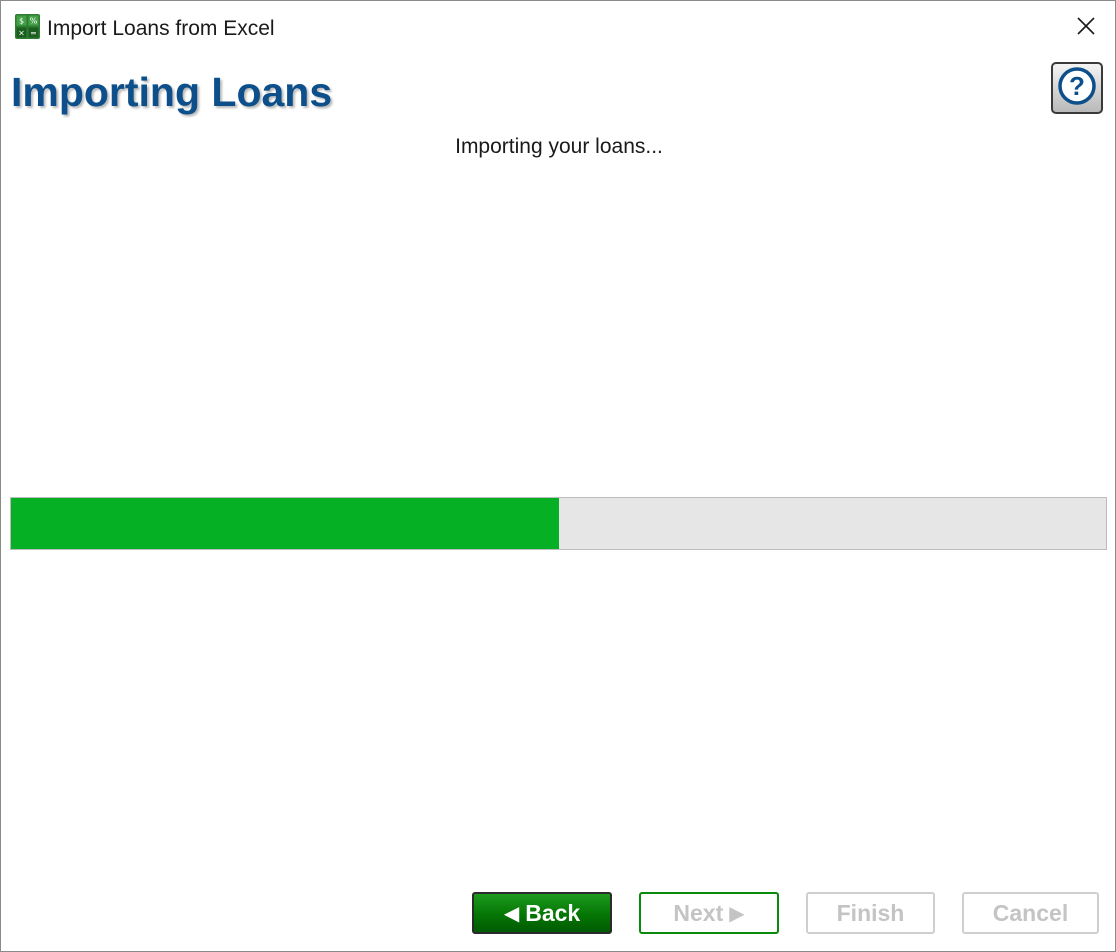  What do you see at coordinates (698, 912) in the screenshot?
I see `next-button-label: Next` at bounding box center [698, 912].